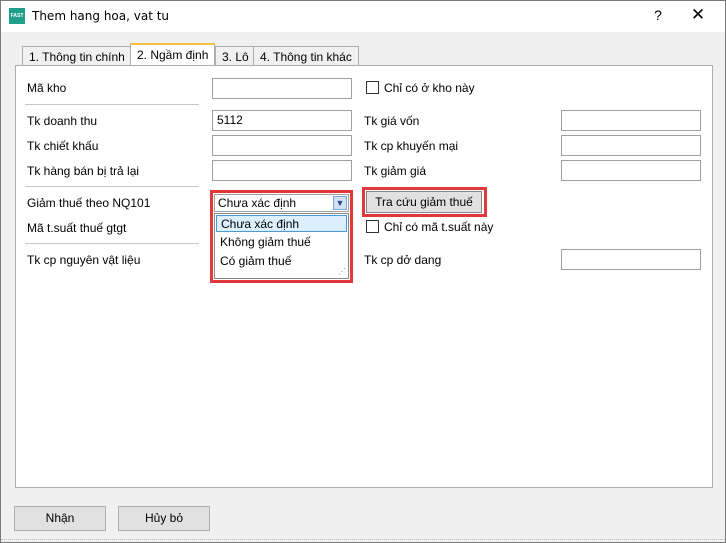  I want to click on help-button: ?, so click(658, 17).